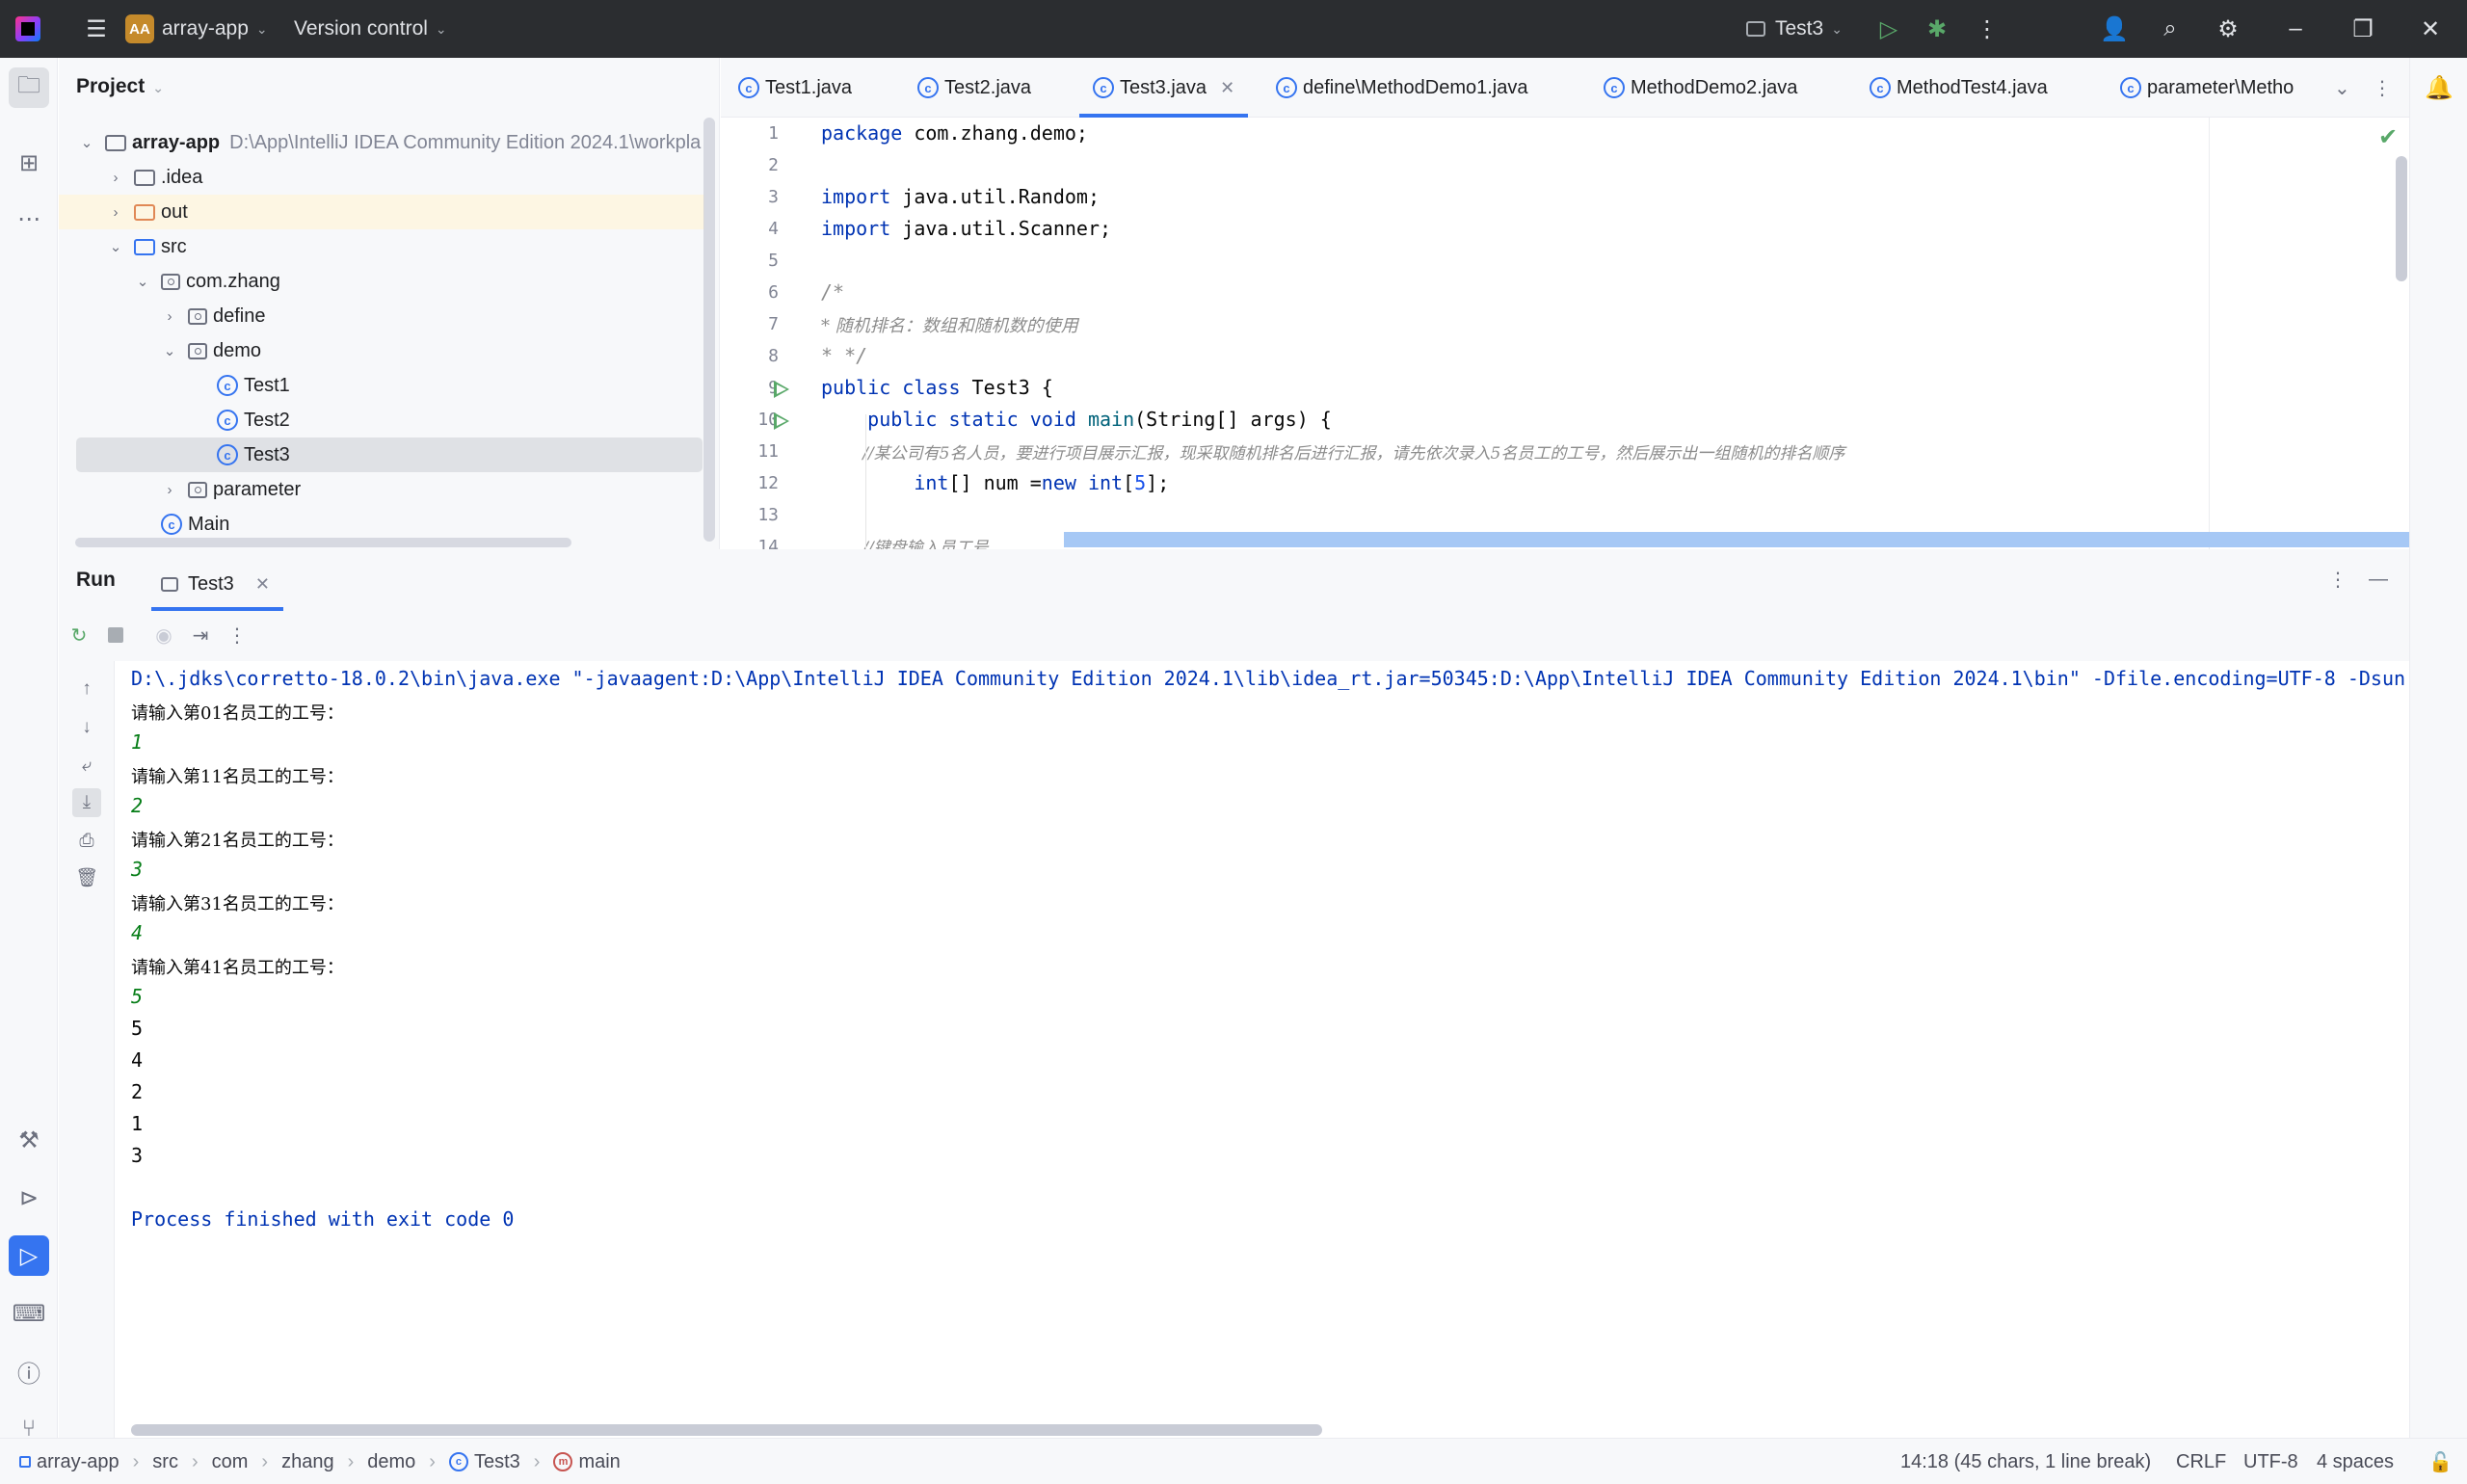 The width and height of the screenshot is (2467, 1484). I want to click on tree-item-idea: › .idea, so click(381, 177).